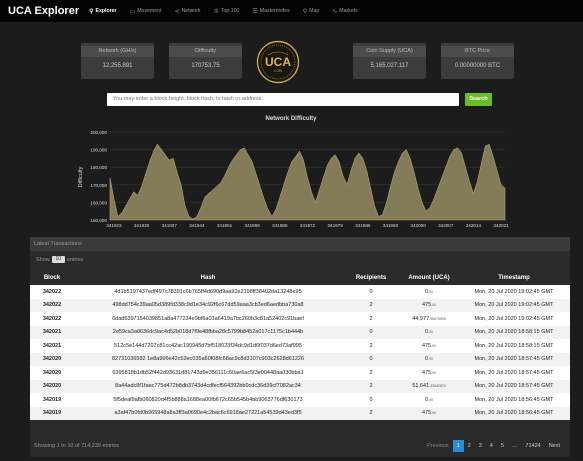  Describe the element at coordinates (371, 372) in the screenshot. I see `recipients-cell: 2` at that location.